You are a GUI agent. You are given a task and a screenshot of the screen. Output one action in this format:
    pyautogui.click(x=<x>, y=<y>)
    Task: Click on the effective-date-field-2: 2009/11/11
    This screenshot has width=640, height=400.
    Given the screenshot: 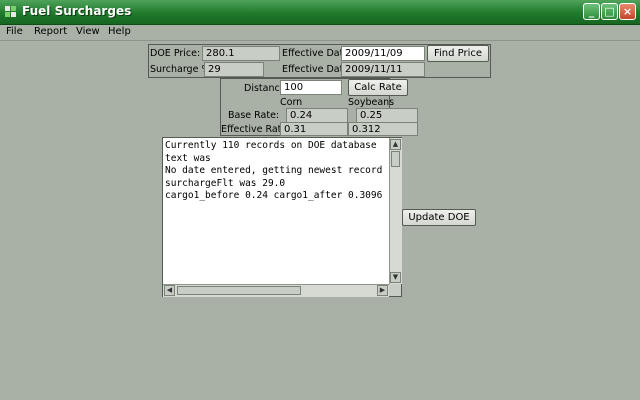 What is the action you would take?
    pyautogui.click(x=383, y=69)
    